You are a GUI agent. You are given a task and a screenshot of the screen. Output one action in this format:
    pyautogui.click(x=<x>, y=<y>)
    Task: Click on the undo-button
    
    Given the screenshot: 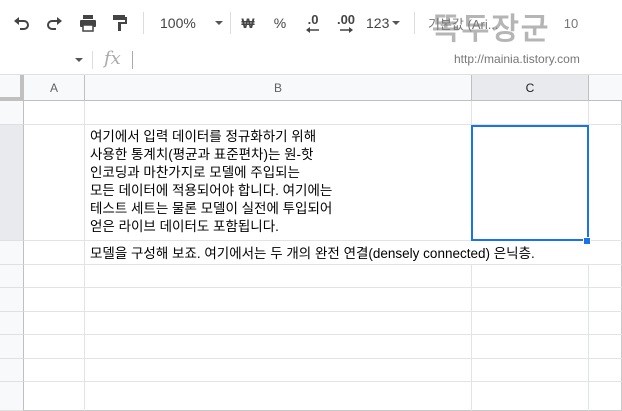 What is the action you would take?
    pyautogui.click(x=22, y=23)
    